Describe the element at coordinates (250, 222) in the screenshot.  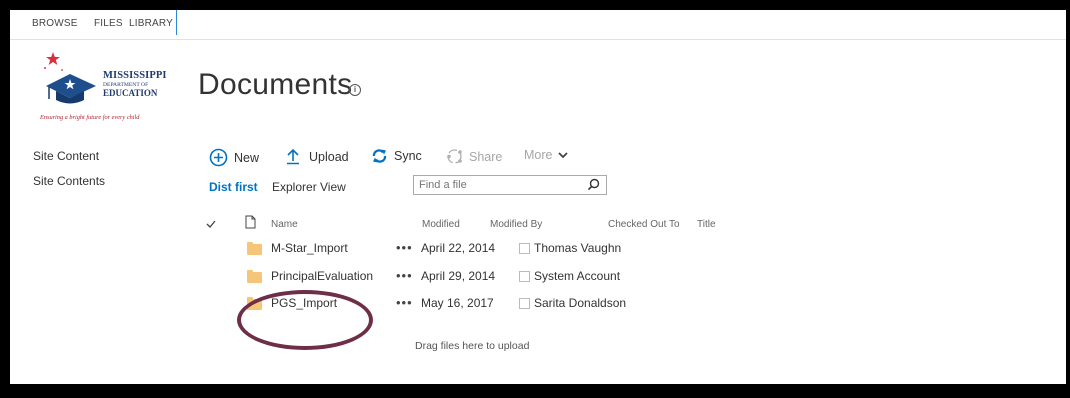
I see `document-type-icon` at that location.